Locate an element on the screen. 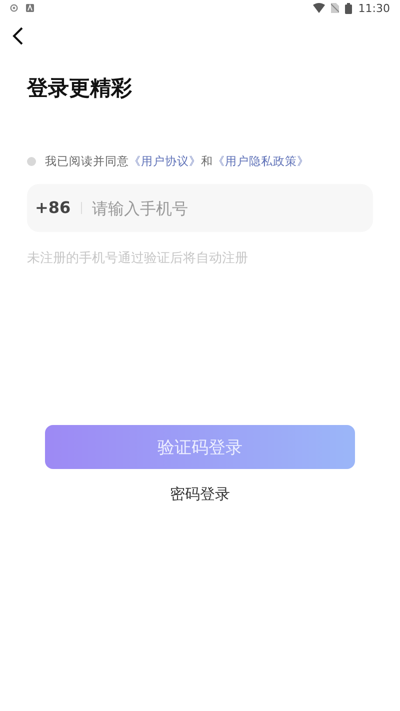  hint-text: 未注册的手机号通过验证后将自动注册 is located at coordinates (138, 258).